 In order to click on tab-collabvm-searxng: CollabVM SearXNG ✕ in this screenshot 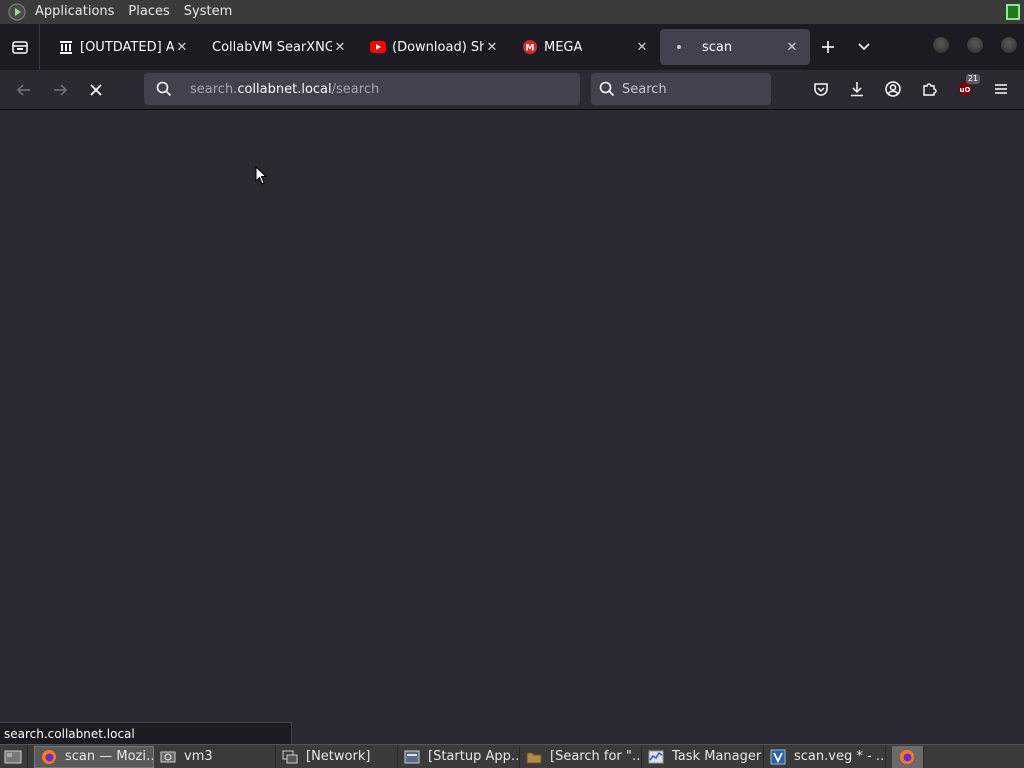, I will do `click(279, 47)`.